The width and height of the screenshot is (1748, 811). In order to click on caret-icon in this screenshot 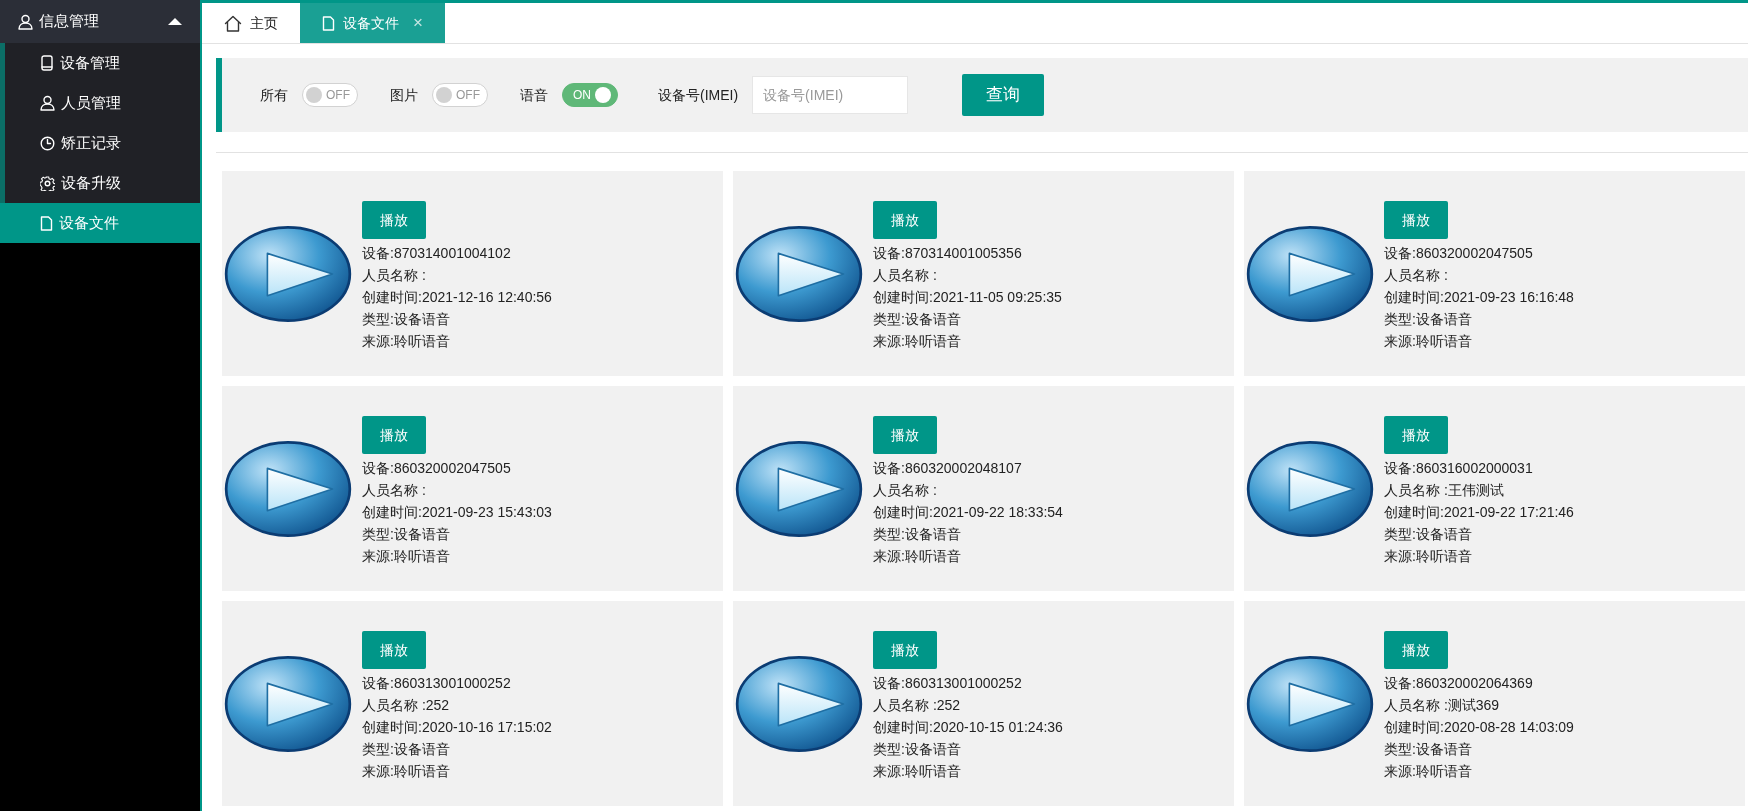, I will do `click(175, 21)`.